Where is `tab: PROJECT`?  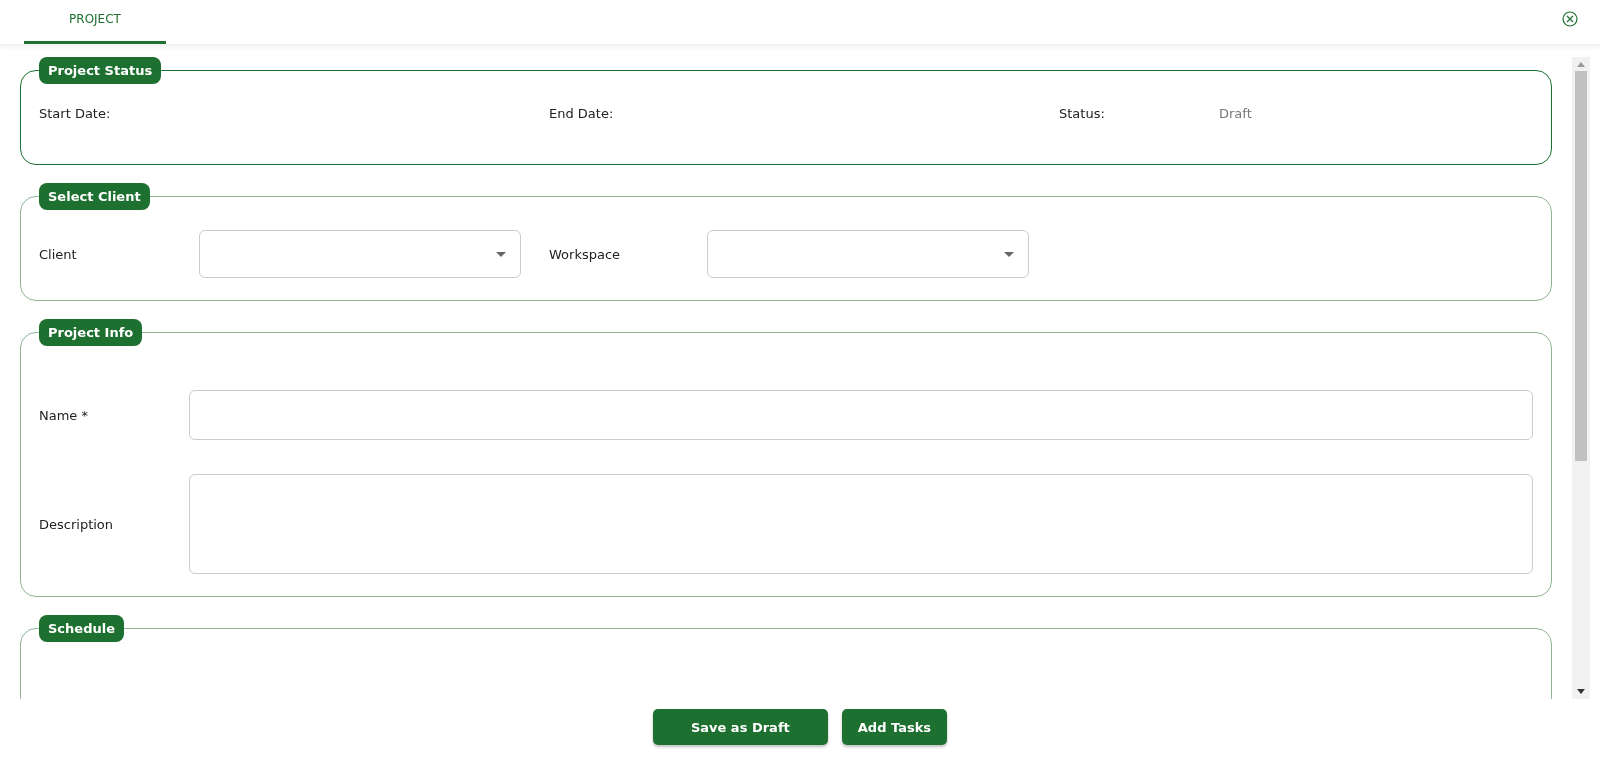 tab: PROJECT is located at coordinates (95, 23).